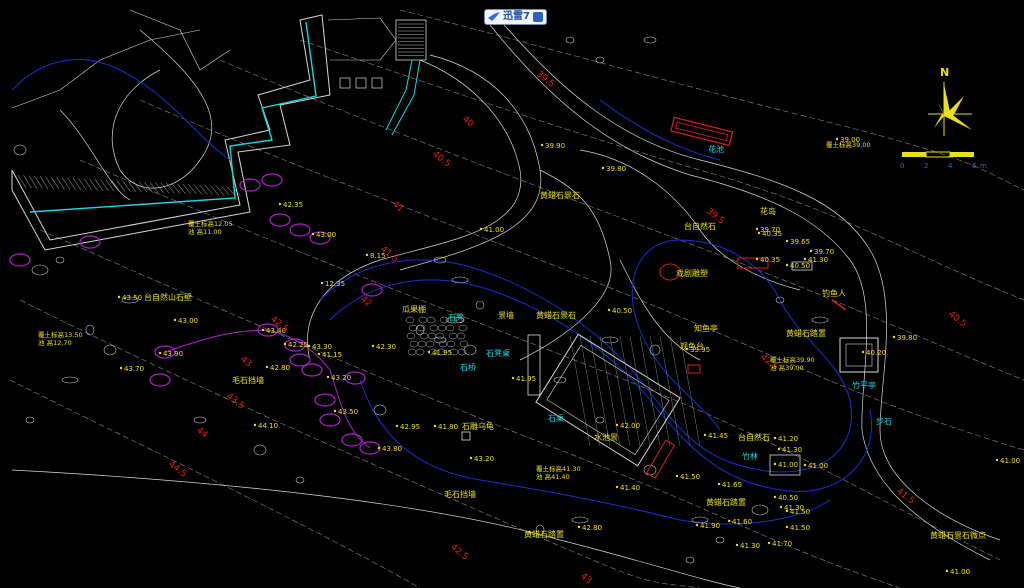 The width and height of the screenshot is (1024, 588). I want to click on contour-label: 43, so click(245, 361).